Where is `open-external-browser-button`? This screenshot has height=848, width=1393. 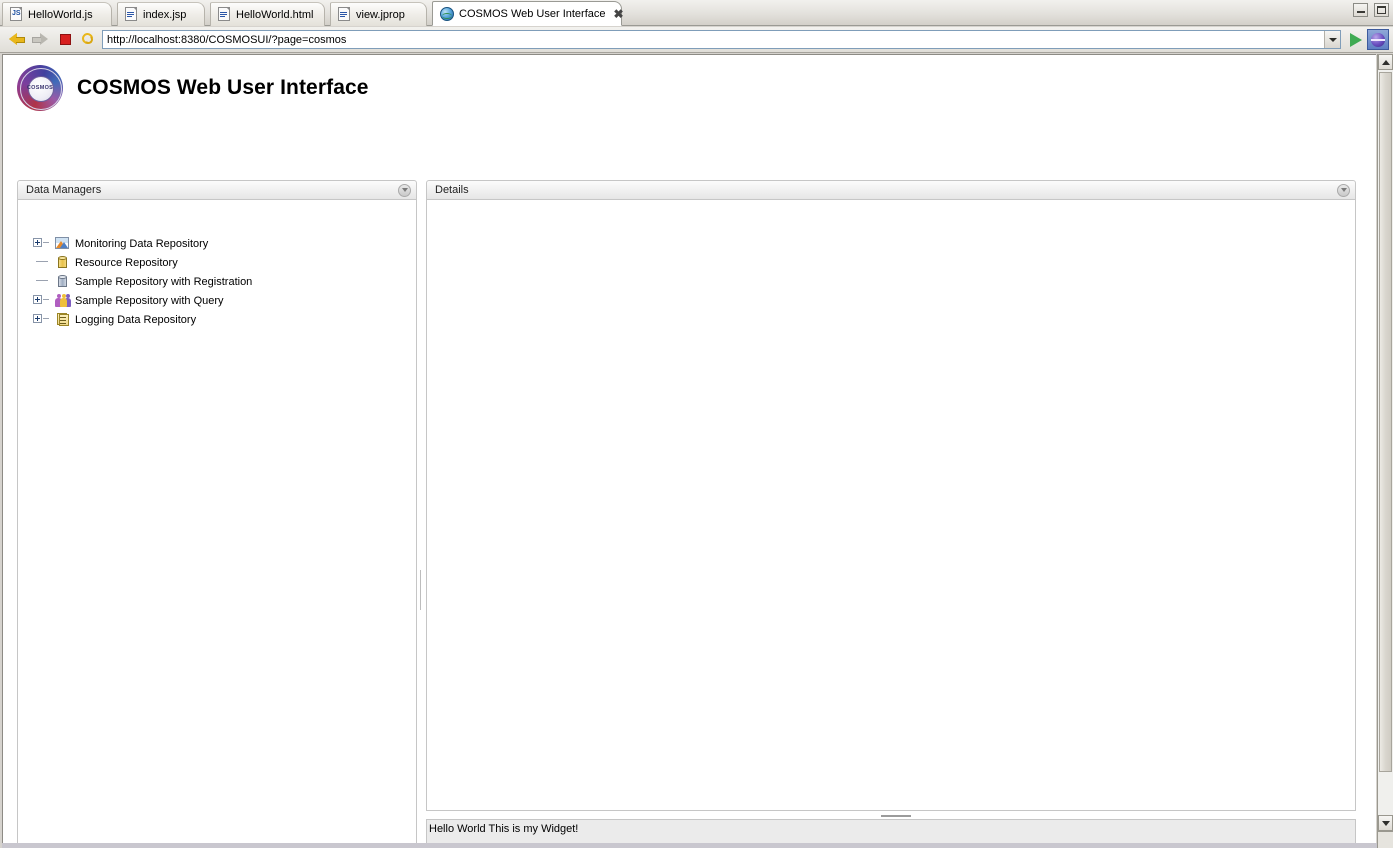 open-external-browser-button is located at coordinates (1378, 39).